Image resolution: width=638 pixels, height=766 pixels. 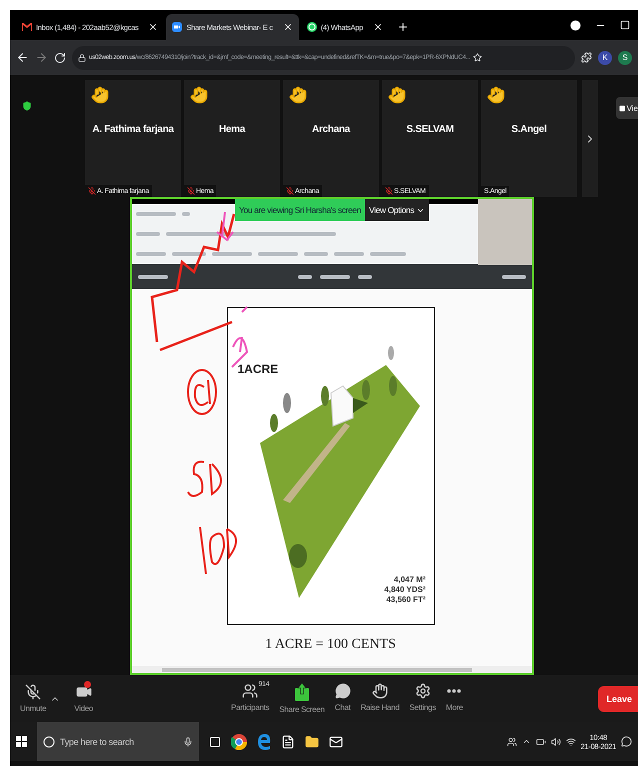 I want to click on toolbar-button: More, so click(x=454, y=698).